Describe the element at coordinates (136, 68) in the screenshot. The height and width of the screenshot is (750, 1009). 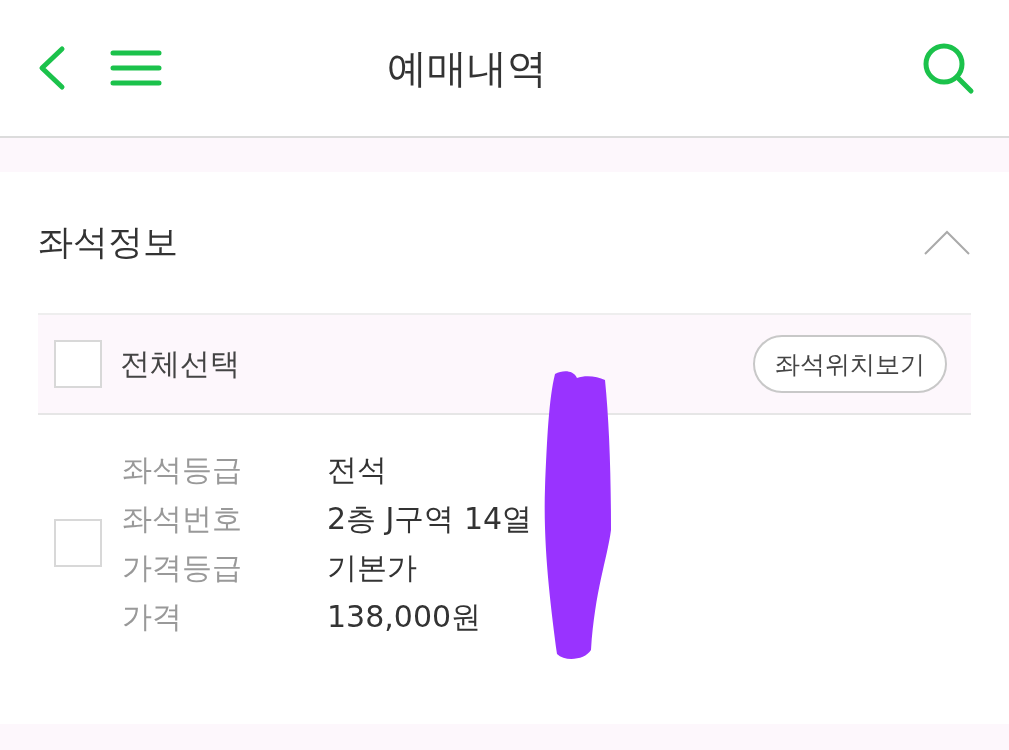
I see `menu-icon` at that location.